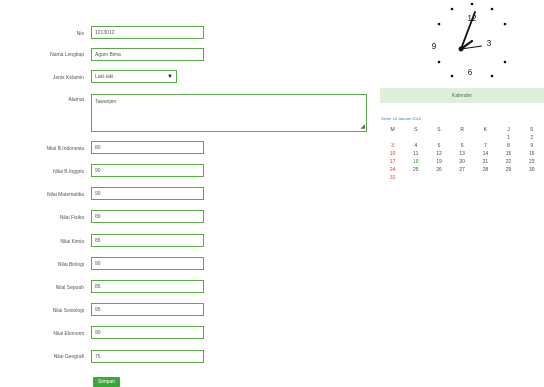 This screenshot has height=387, width=544. What do you see at coordinates (434, 46) in the screenshot?
I see `clock-numeral: 9` at bounding box center [434, 46].